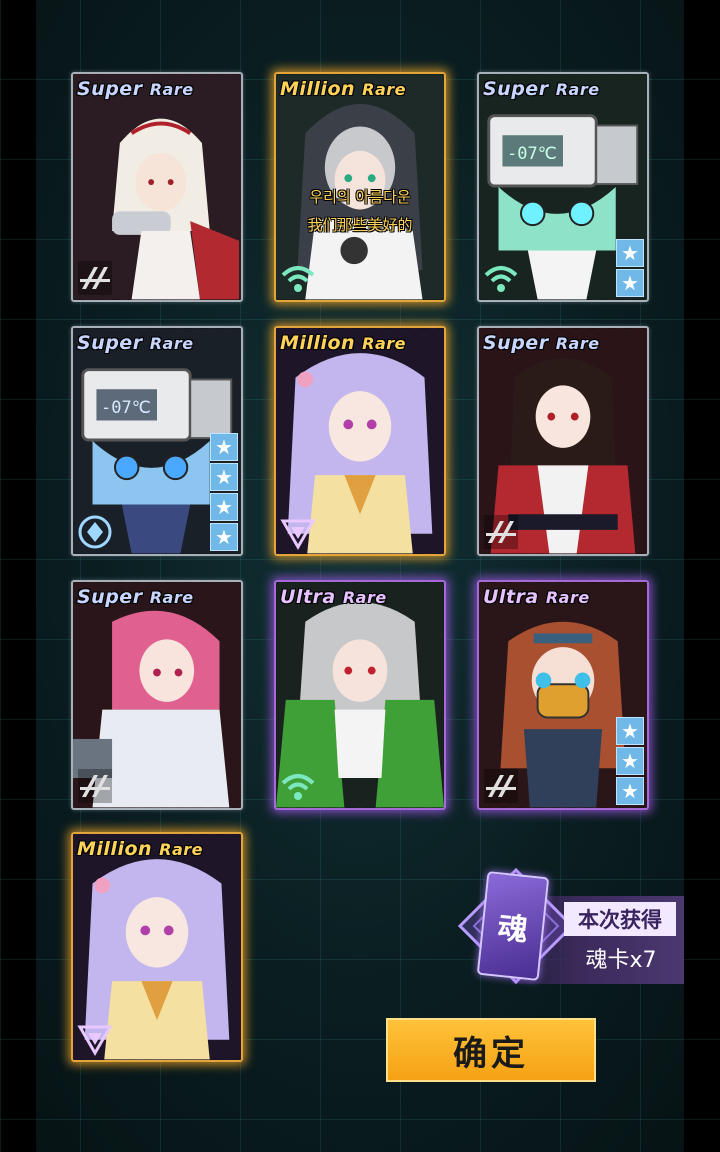  I want to click on star-rating: ★ ★ ★, so click(630, 760).